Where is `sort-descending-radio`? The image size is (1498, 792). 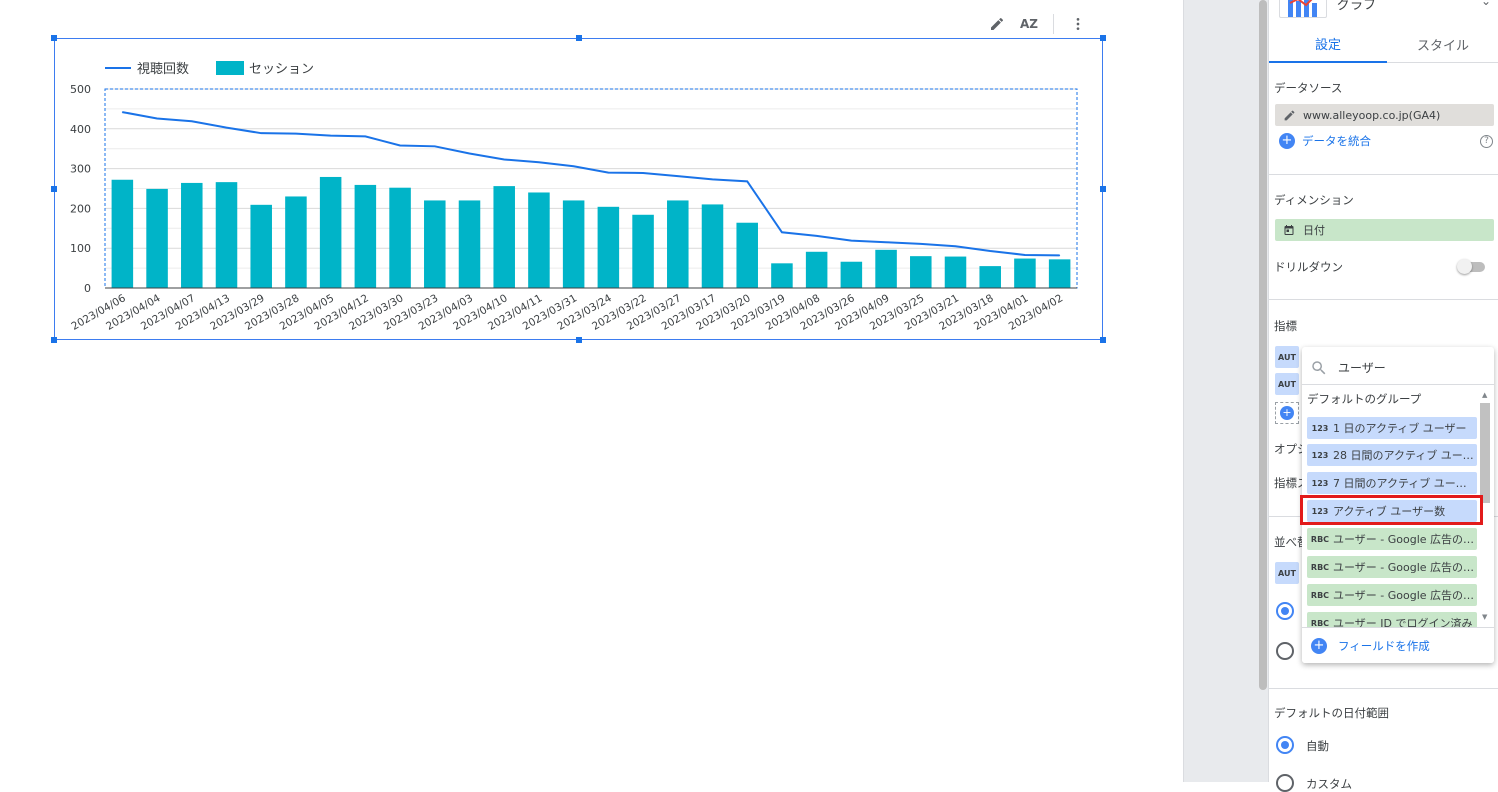 sort-descending-radio is located at coordinates (1285, 611).